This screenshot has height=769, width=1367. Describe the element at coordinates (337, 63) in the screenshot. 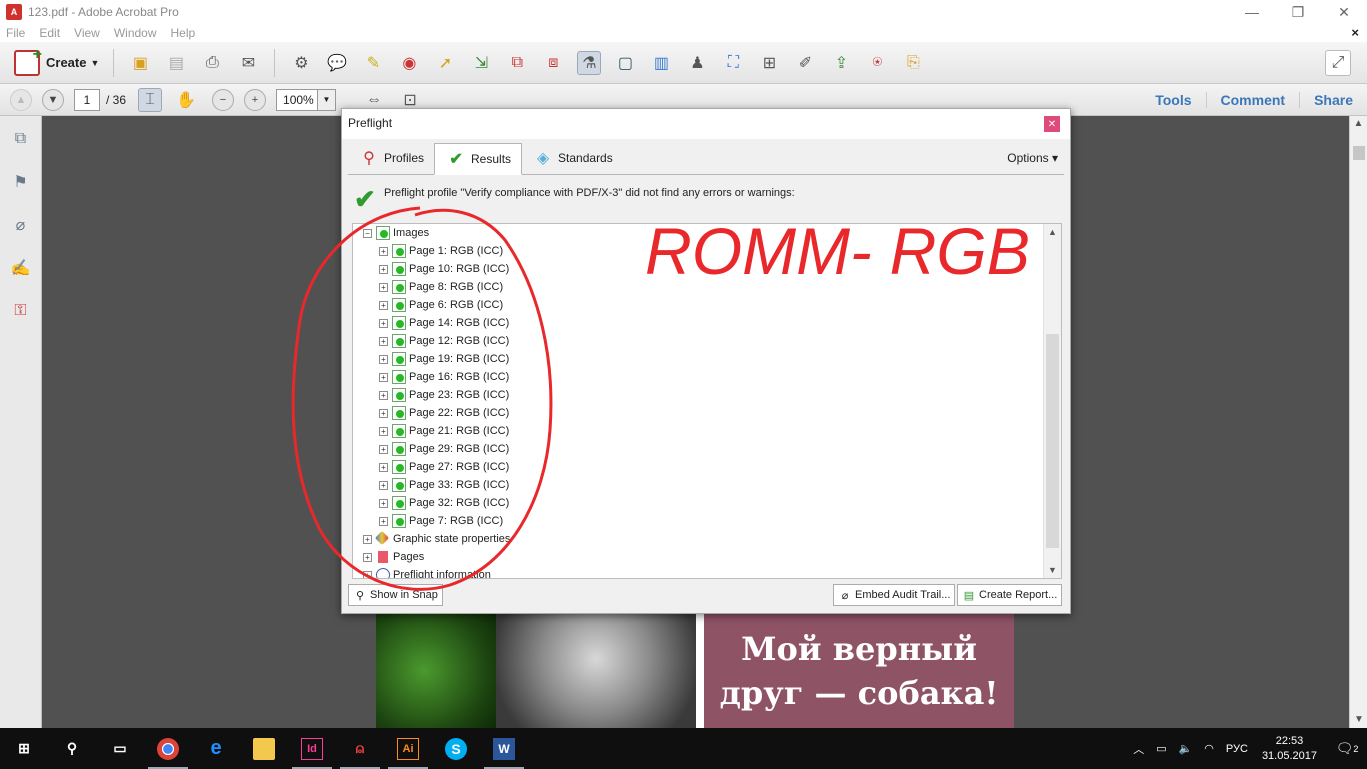

I see `comment-icon: 💬` at that location.